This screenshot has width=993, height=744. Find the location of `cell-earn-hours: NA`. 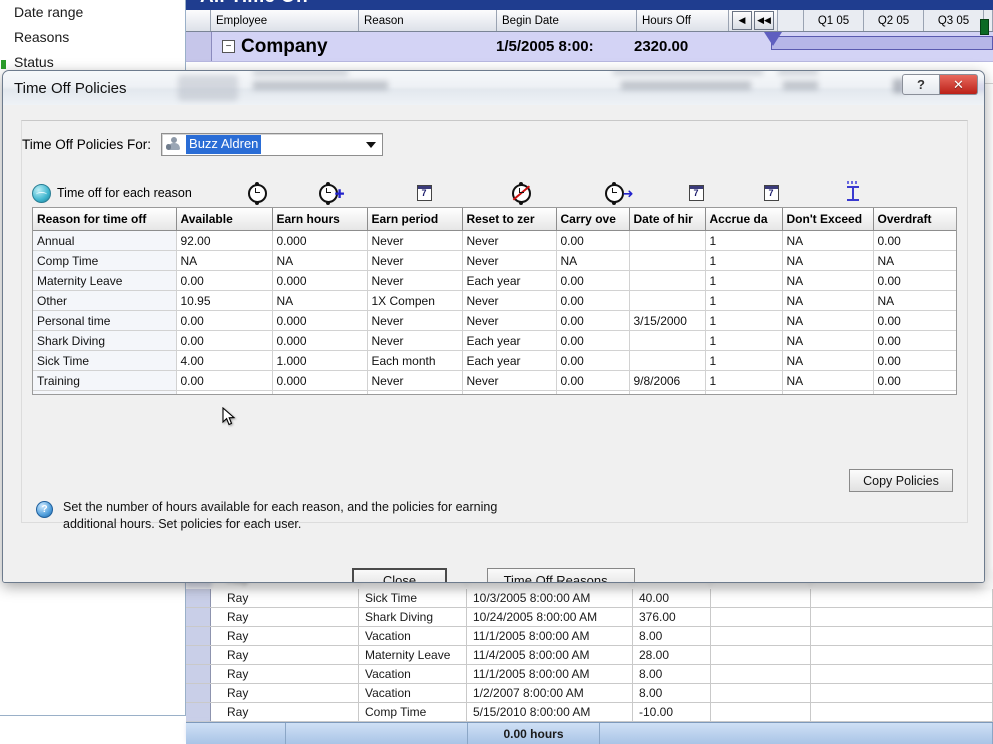

cell-earn-hours: NA is located at coordinates (320, 300).